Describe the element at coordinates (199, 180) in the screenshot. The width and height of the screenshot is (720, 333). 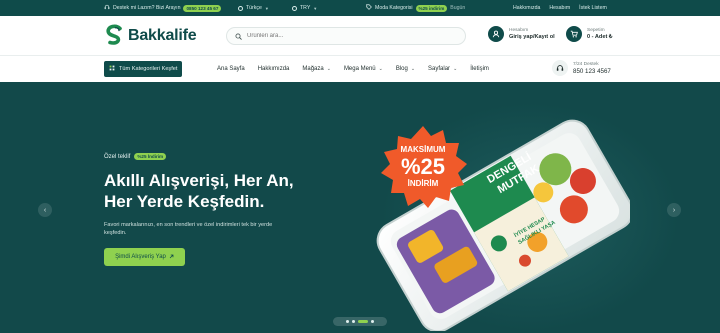
I see `hero-title-line-1: Akıllı Alışverişi, Her An,` at that location.